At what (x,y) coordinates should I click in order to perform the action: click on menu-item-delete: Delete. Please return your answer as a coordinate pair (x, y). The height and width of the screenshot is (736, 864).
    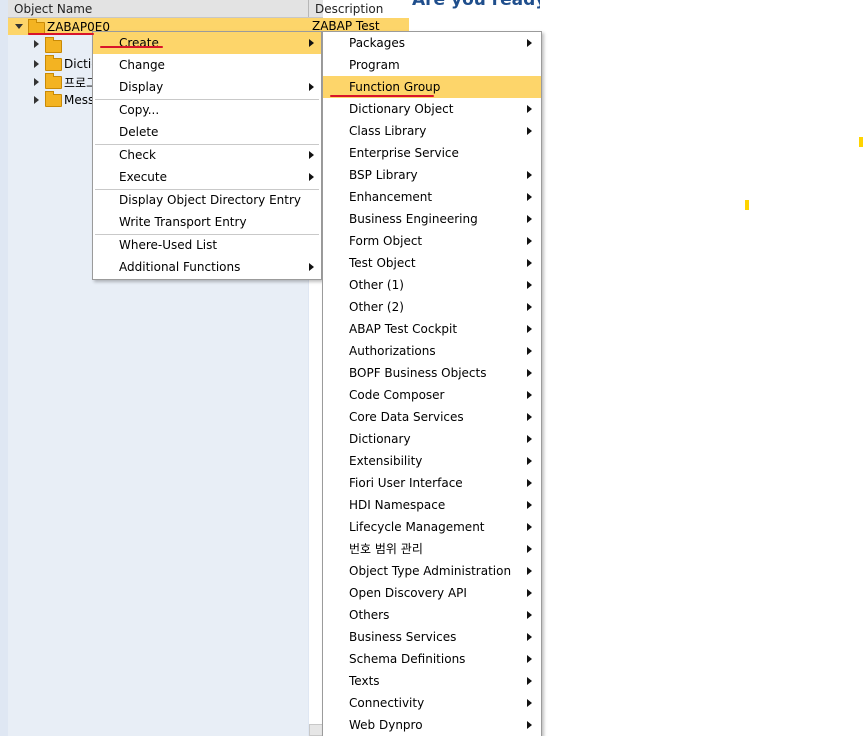
    Looking at the image, I should click on (207, 132).